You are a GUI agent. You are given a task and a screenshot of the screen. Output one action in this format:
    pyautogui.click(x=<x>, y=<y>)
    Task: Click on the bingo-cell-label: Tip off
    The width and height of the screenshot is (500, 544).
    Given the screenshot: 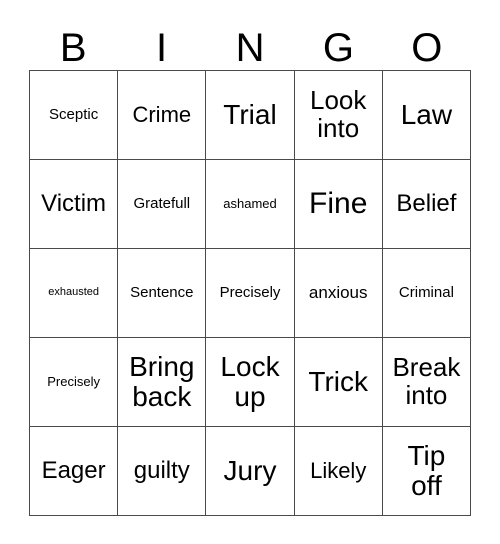 What is the action you would take?
    pyautogui.click(x=426, y=470)
    